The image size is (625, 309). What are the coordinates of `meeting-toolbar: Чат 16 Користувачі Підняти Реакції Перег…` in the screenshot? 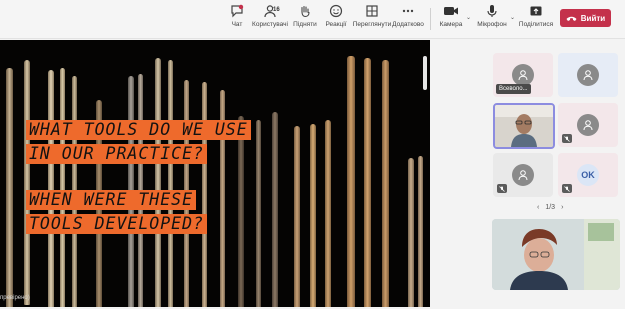 It's located at (312, 19).